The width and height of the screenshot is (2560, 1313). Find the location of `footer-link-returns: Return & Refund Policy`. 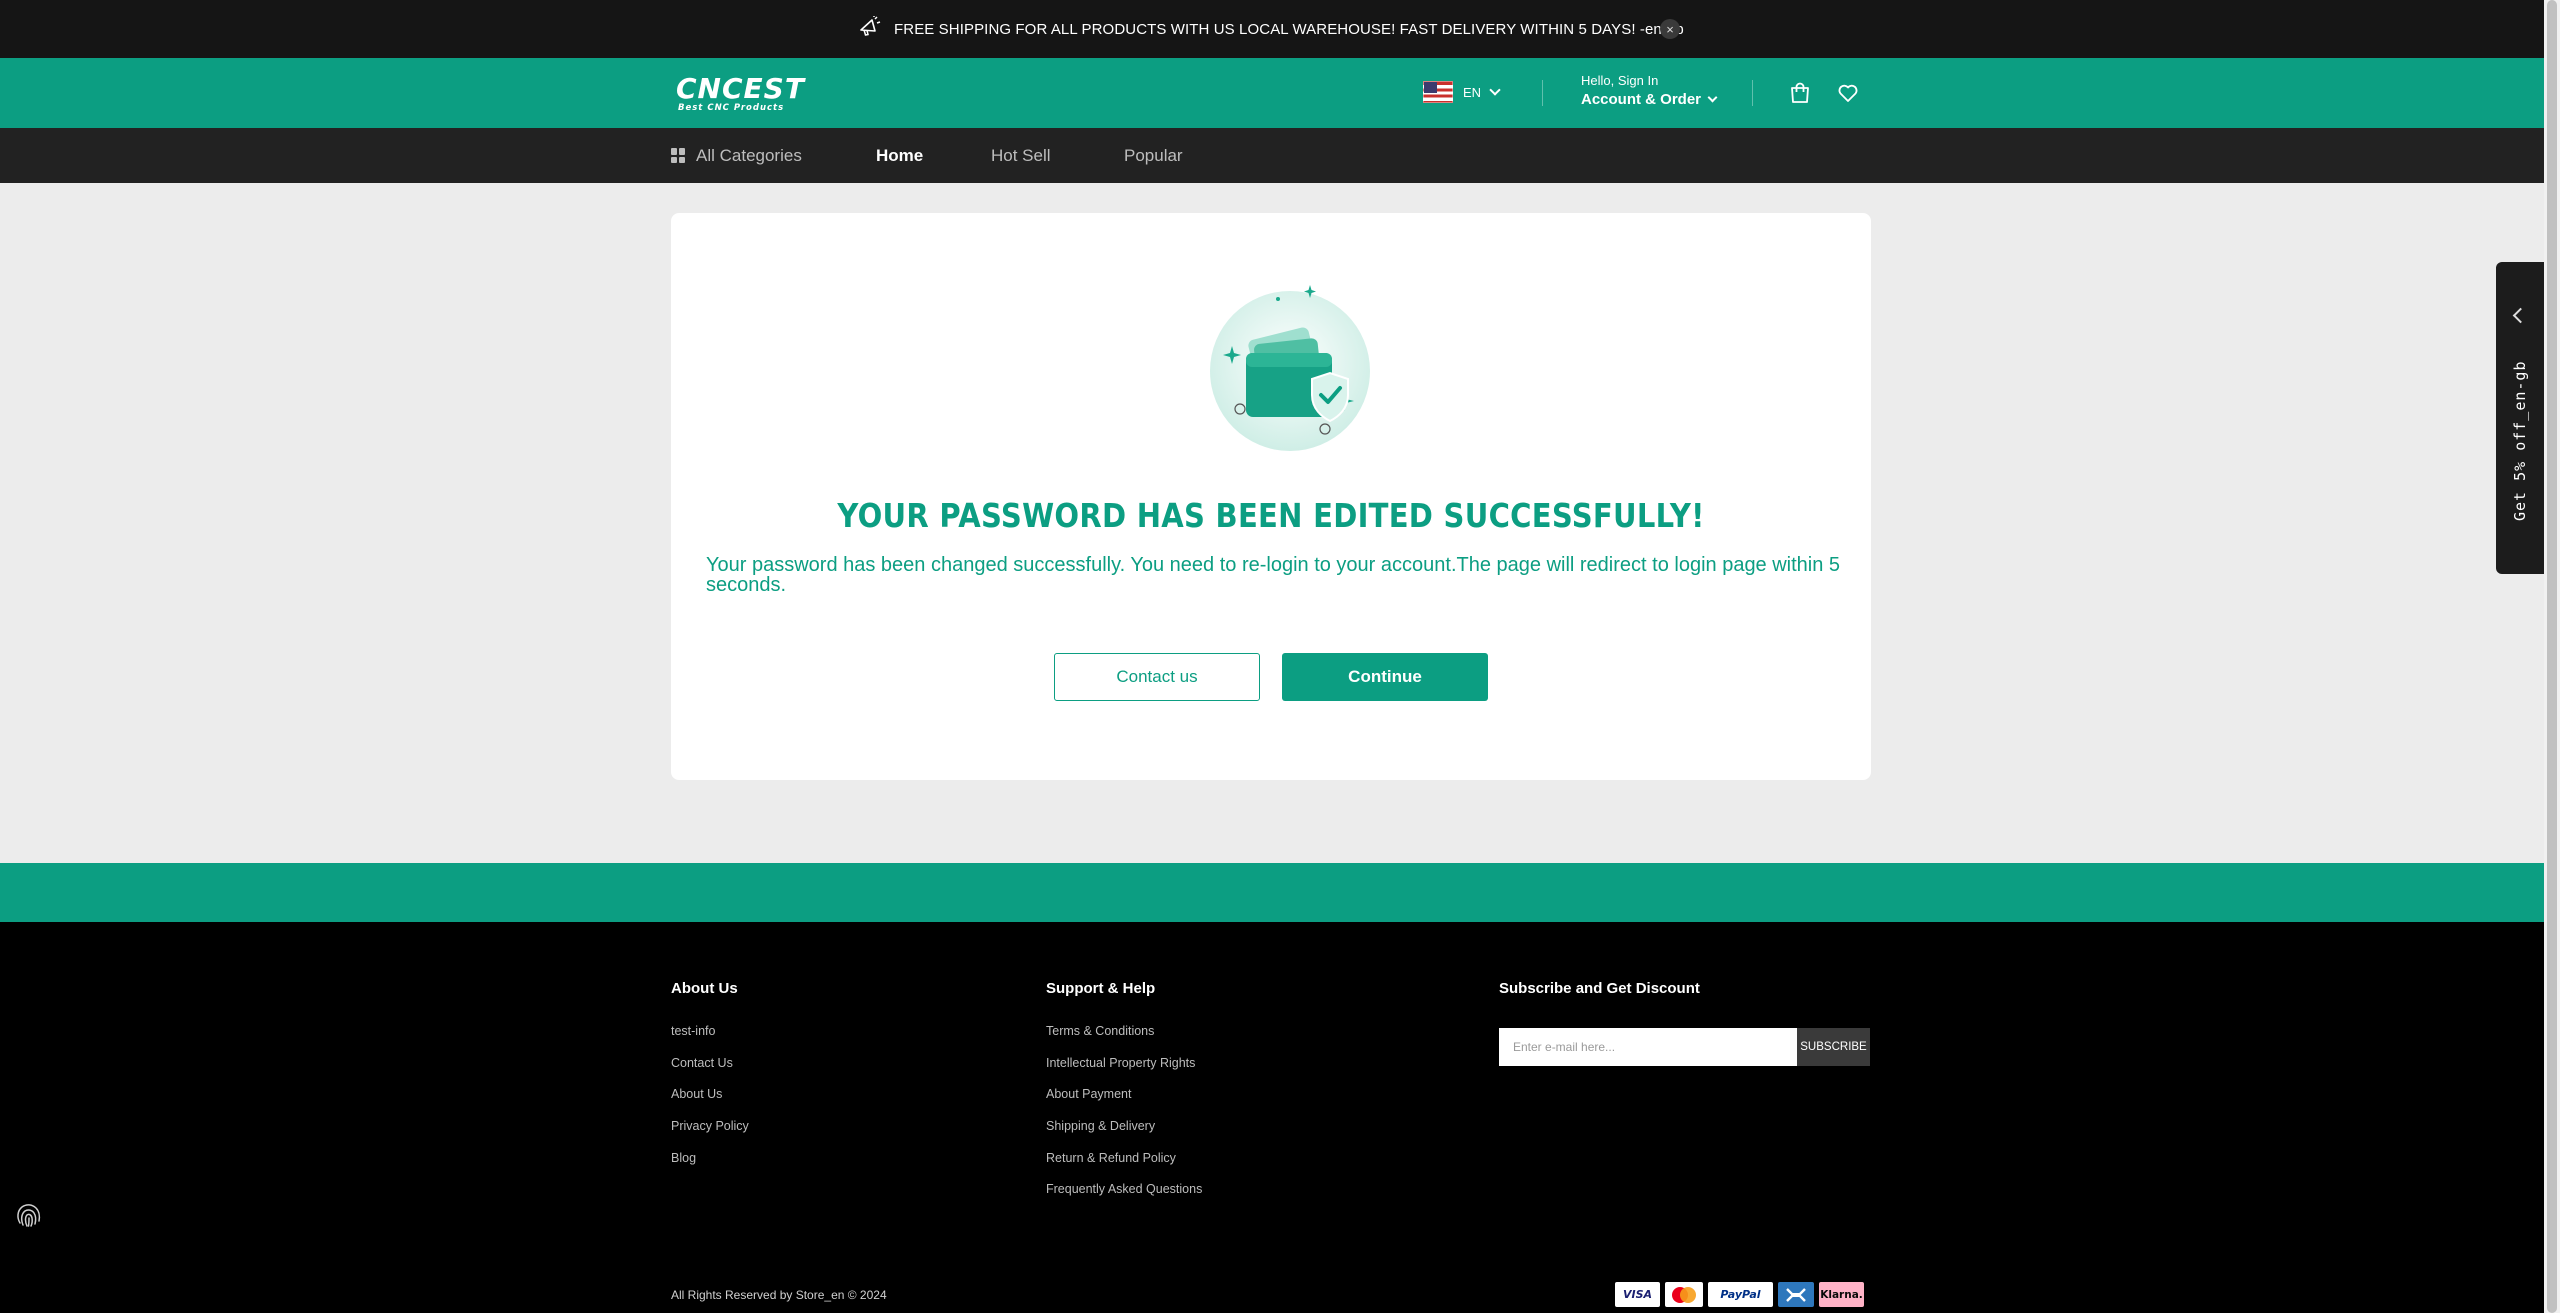

footer-link-returns: Return & Refund Policy is located at coordinates (1124, 1167).